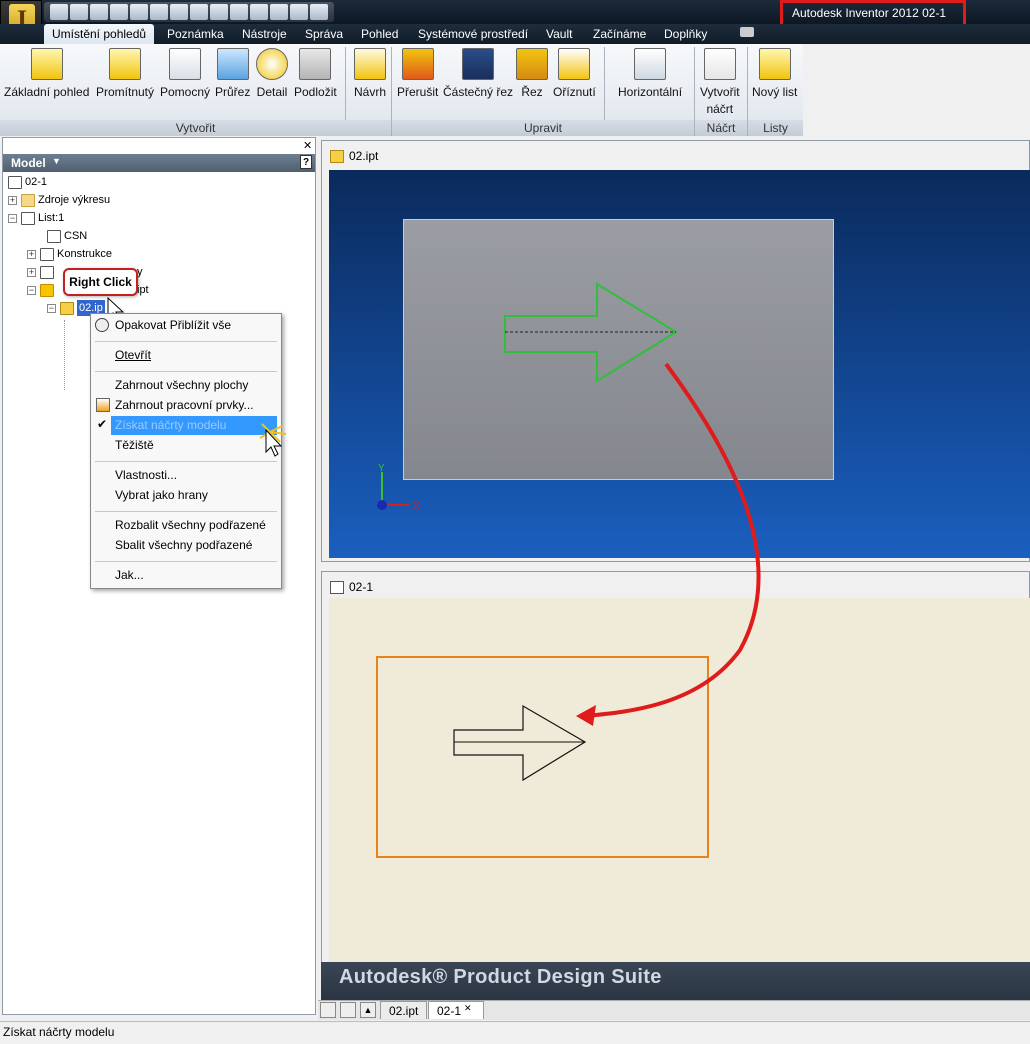  Describe the element at coordinates (672, 540) in the screenshot. I see `red-curved-arrow` at that location.